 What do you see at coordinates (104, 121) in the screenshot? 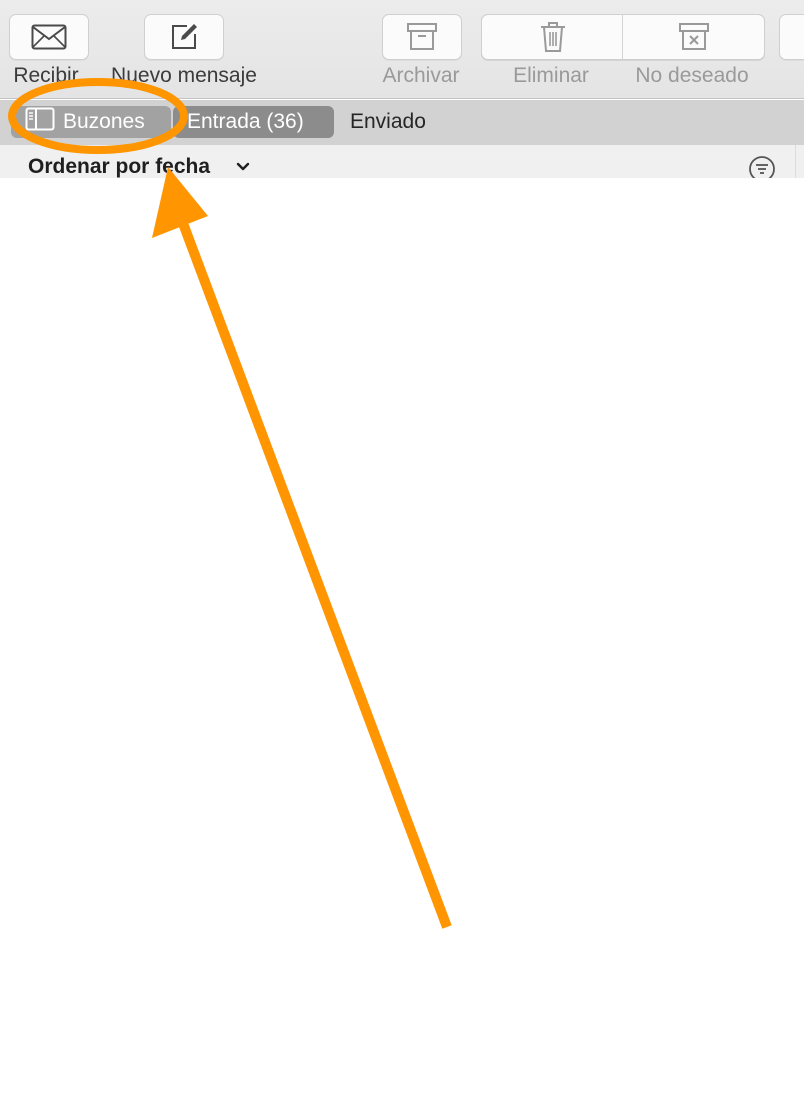
I see `tab-mailboxes-label: Buzones` at bounding box center [104, 121].